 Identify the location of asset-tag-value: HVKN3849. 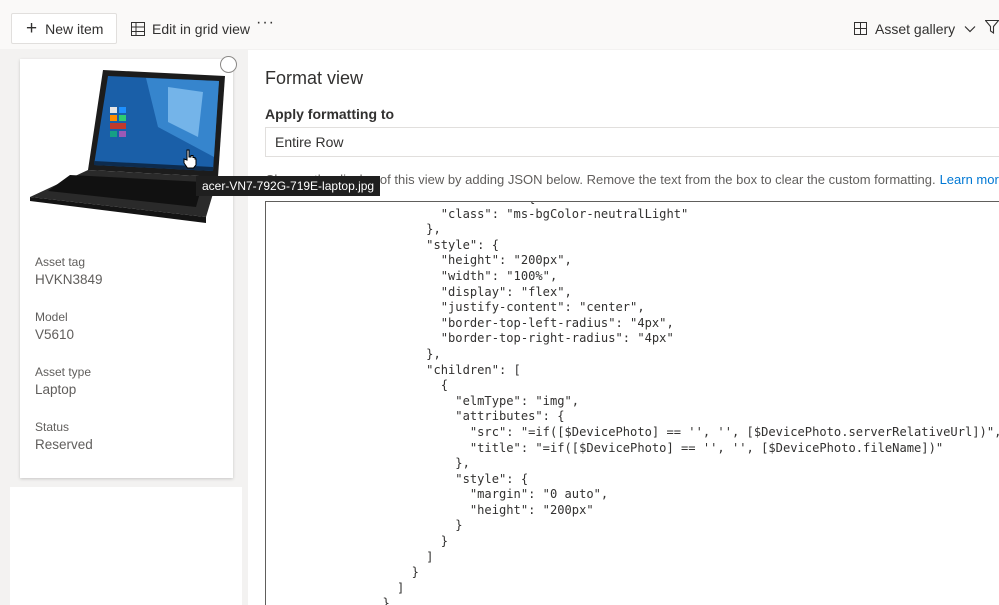
(69, 279).